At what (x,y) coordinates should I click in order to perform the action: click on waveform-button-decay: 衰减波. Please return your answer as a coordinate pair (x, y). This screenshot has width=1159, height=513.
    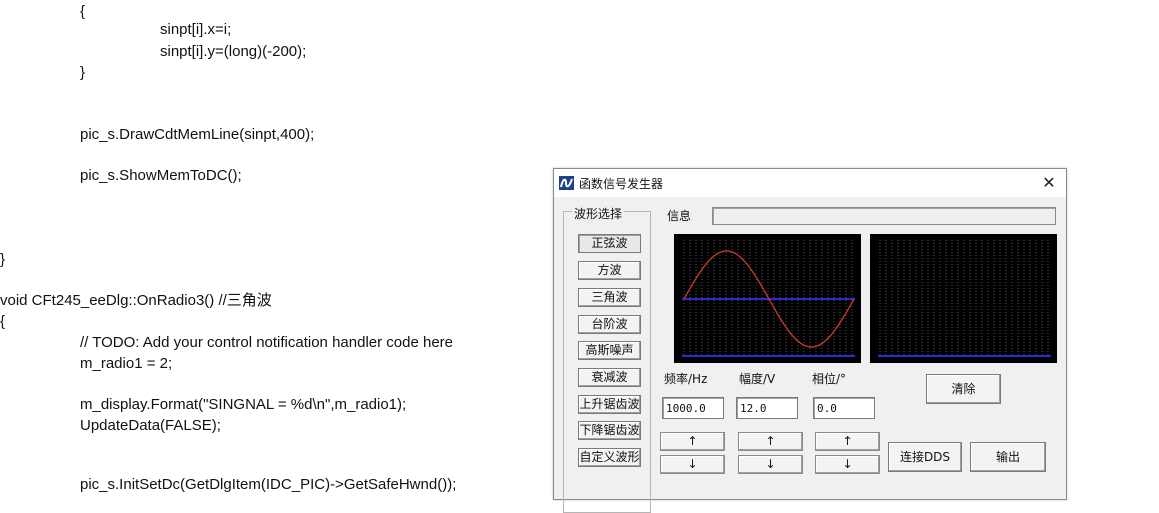
    Looking at the image, I should click on (609, 377).